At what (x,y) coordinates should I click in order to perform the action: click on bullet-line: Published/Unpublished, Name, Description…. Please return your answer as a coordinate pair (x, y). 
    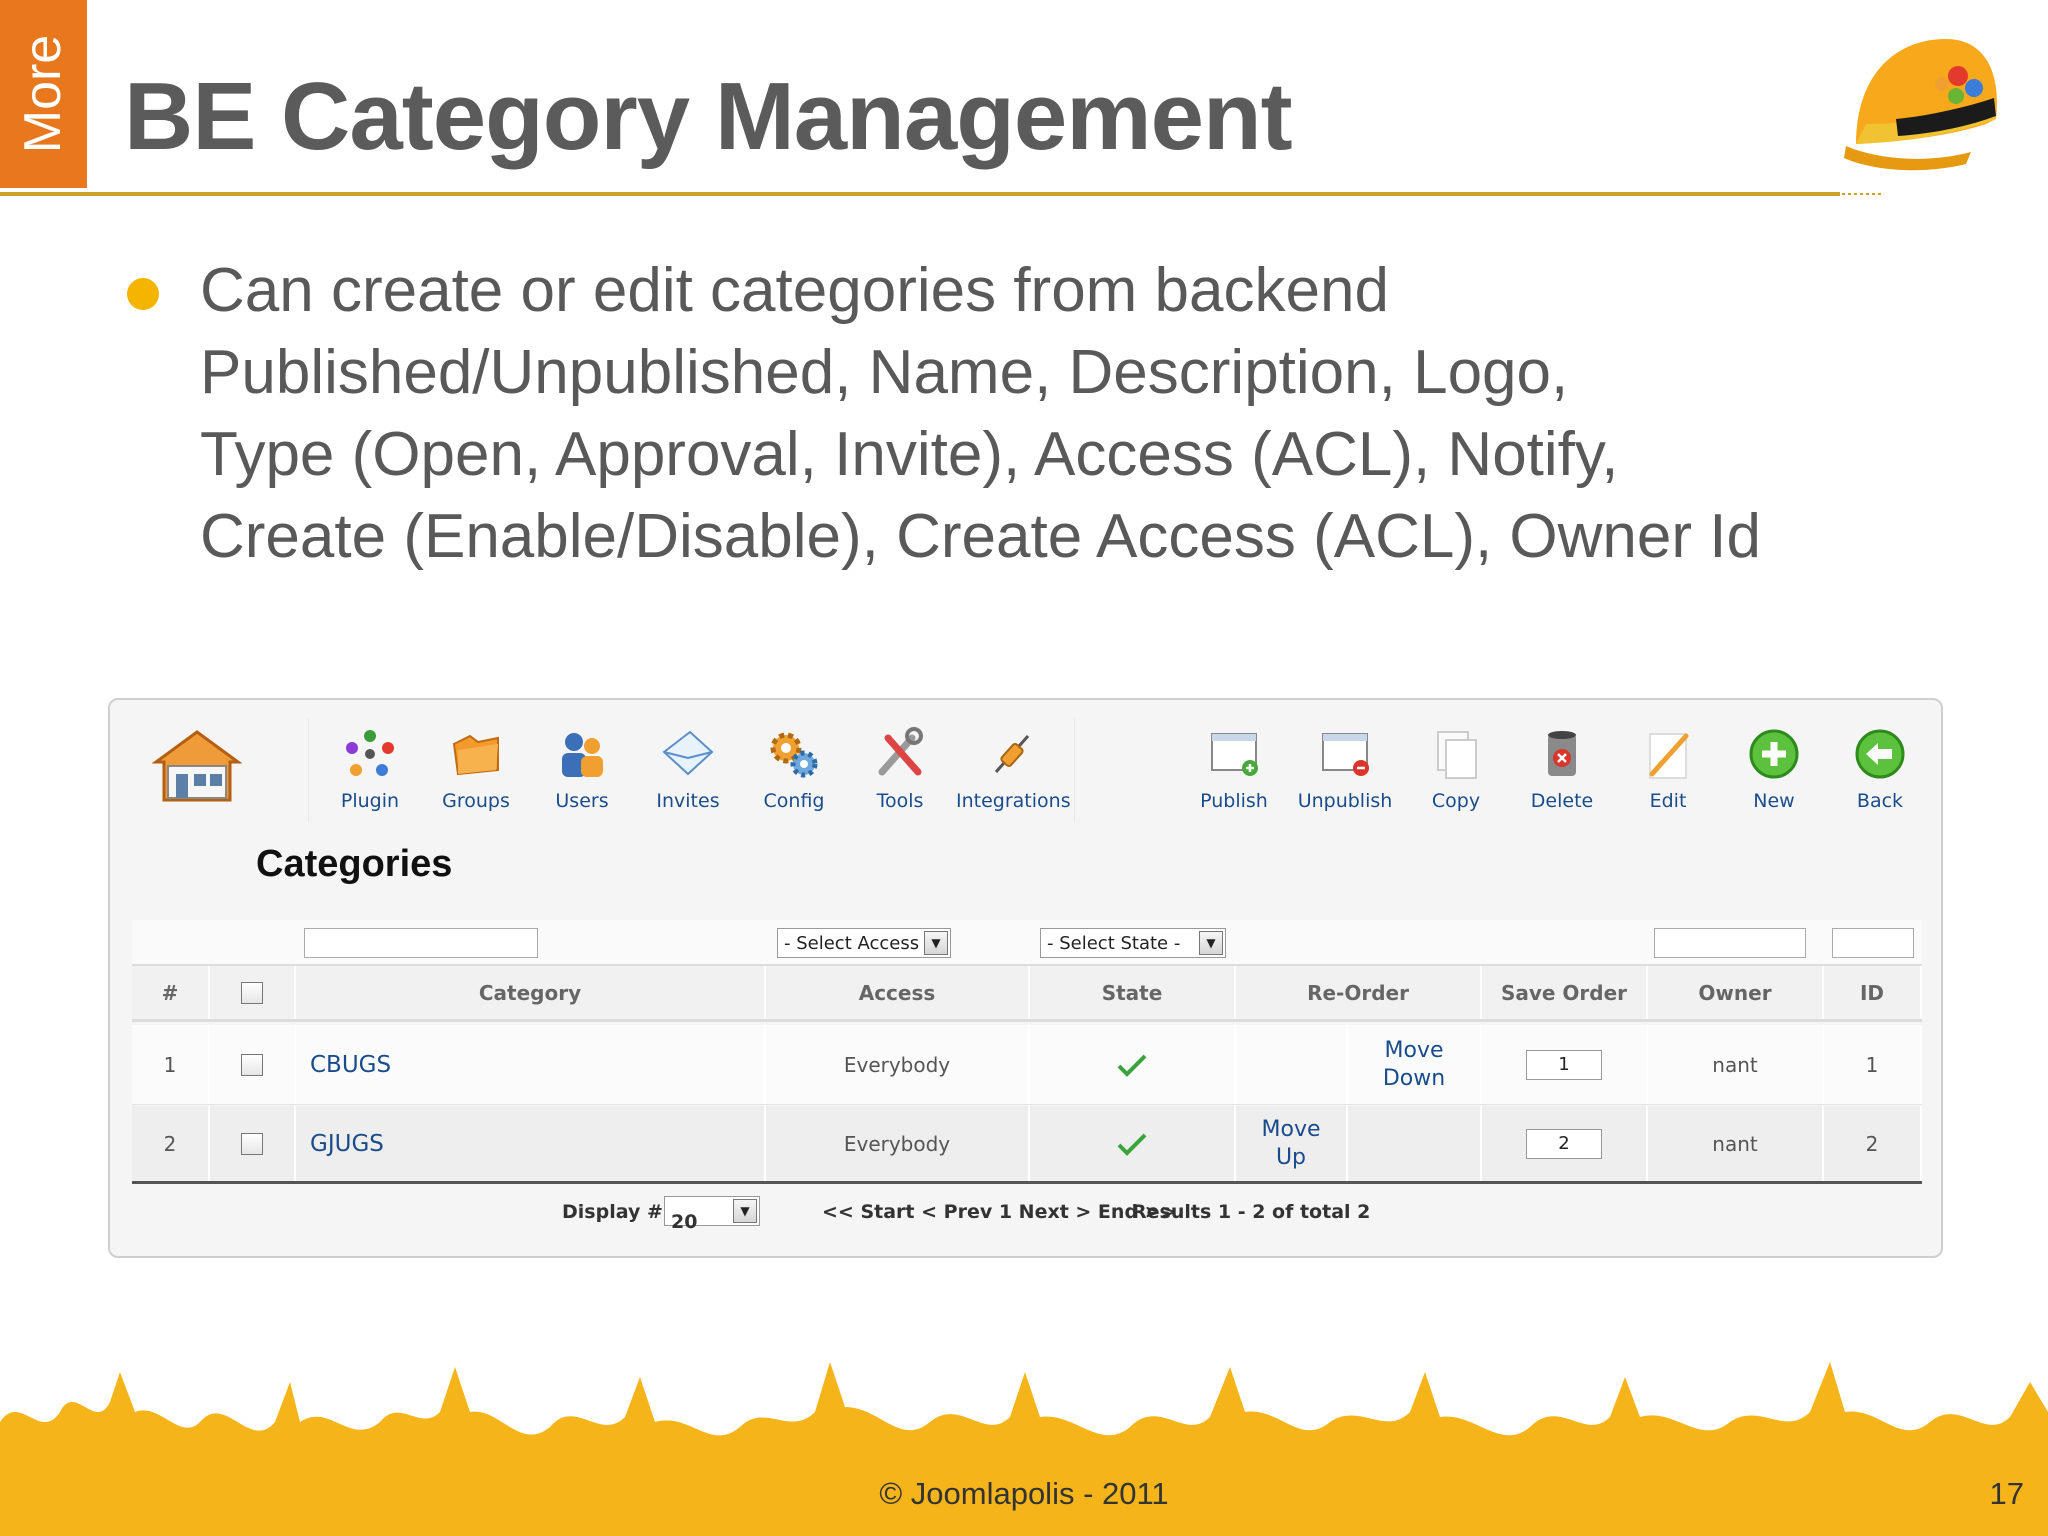
    Looking at the image, I should click on (884, 372).